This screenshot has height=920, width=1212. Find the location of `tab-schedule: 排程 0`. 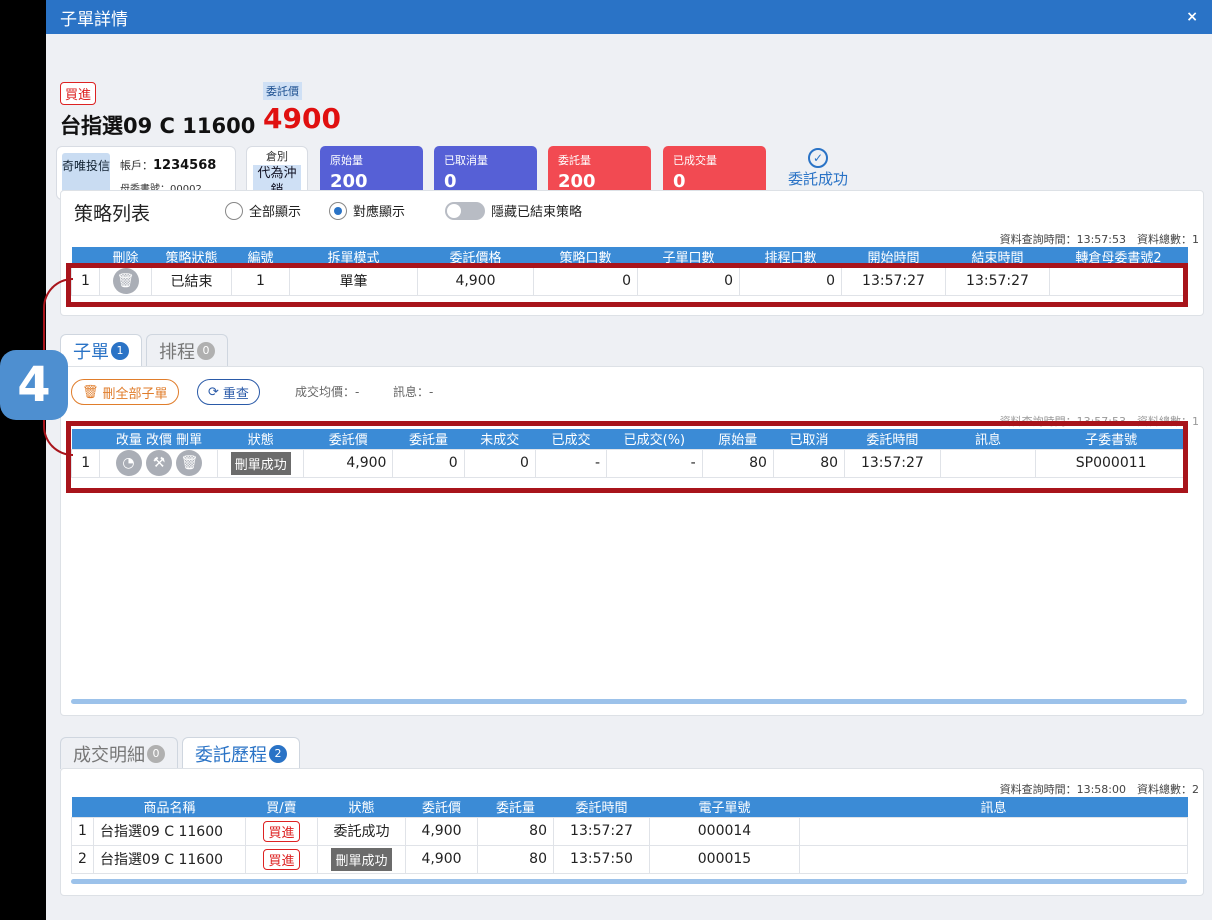

tab-schedule: 排程 0 is located at coordinates (187, 350).